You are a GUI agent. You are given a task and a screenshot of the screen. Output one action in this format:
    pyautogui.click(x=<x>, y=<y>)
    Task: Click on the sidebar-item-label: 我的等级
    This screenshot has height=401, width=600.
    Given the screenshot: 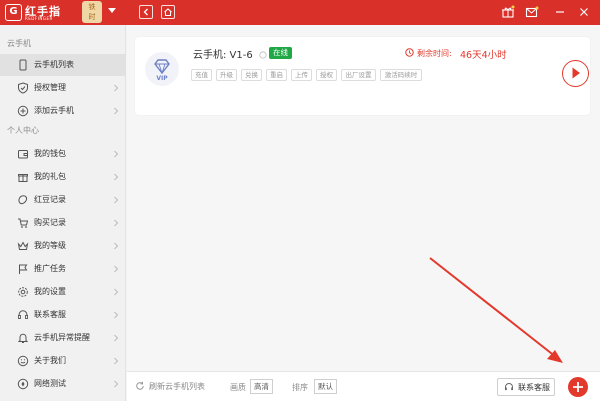 What is the action you would take?
    pyautogui.click(x=50, y=245)
    